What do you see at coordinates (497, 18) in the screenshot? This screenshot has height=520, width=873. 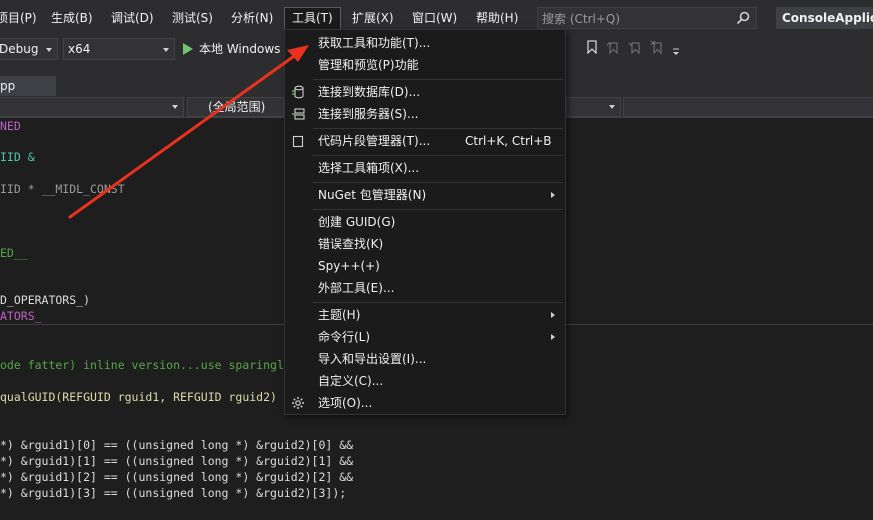 I see `menu-help: 帮助(H)` at bounding box center [497, 18].